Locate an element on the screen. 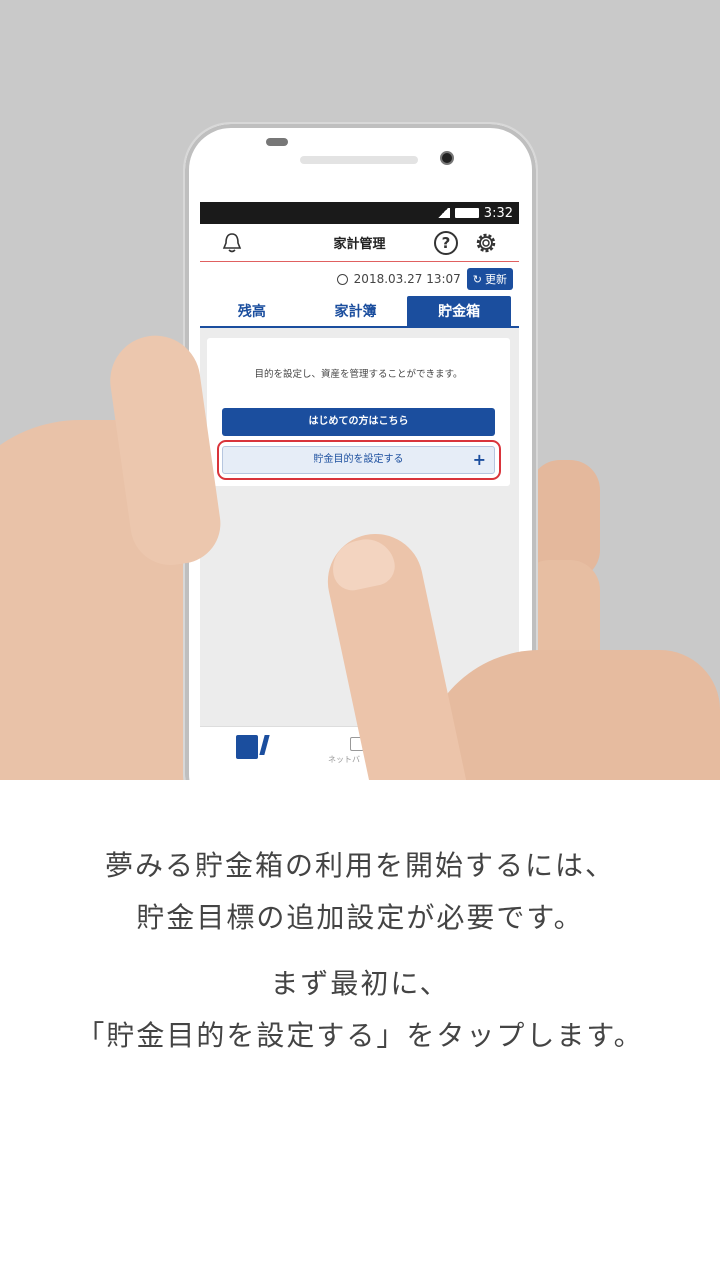 Image resolution: width=720 pixels, height=1280 pixels. set-savings-goal-label: 貯金目的を設定する is located at coordinates (358, 459).